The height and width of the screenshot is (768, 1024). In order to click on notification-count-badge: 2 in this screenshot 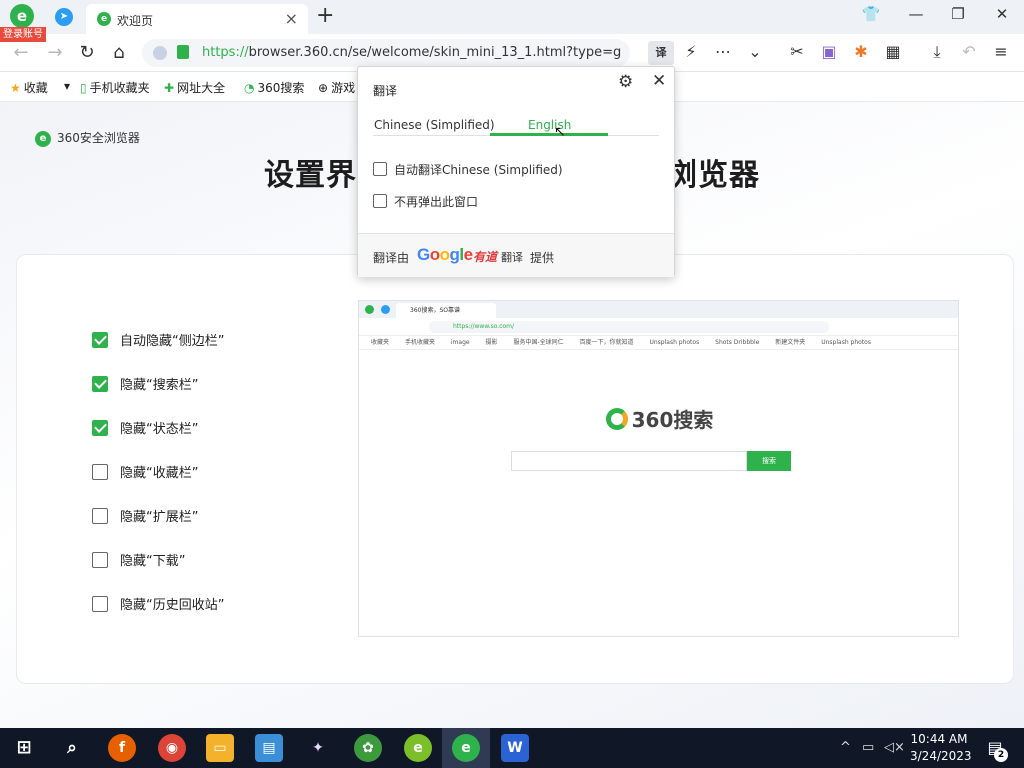, I will do `click(1001, 755)`.